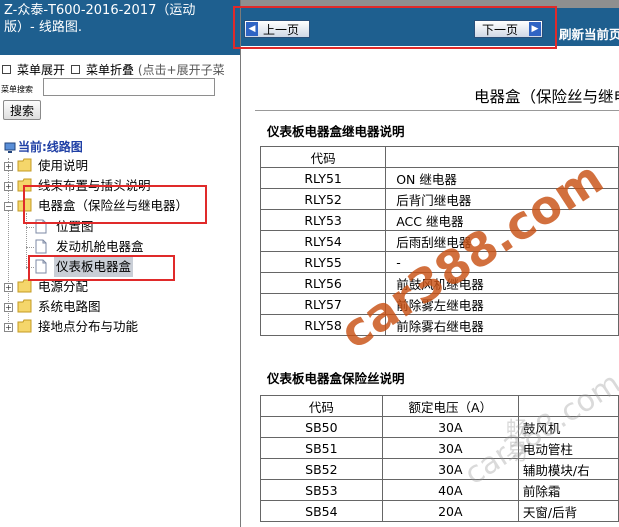 The height and width of the screenshot is (527, 619). What do you see at coordinates (500, 30) in the screenshot?
I see `next-page-label: 下一页` at bounding box center [500, 30].